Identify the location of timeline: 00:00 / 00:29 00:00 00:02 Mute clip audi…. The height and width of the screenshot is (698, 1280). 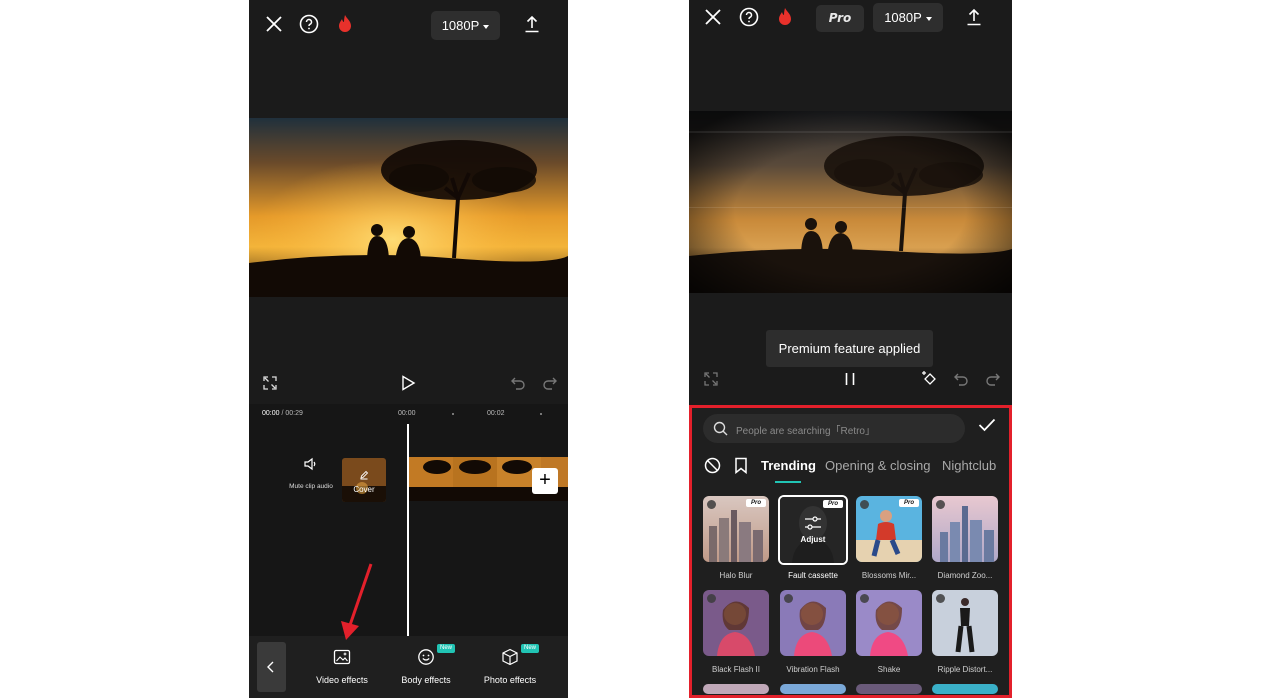
(408, 520).